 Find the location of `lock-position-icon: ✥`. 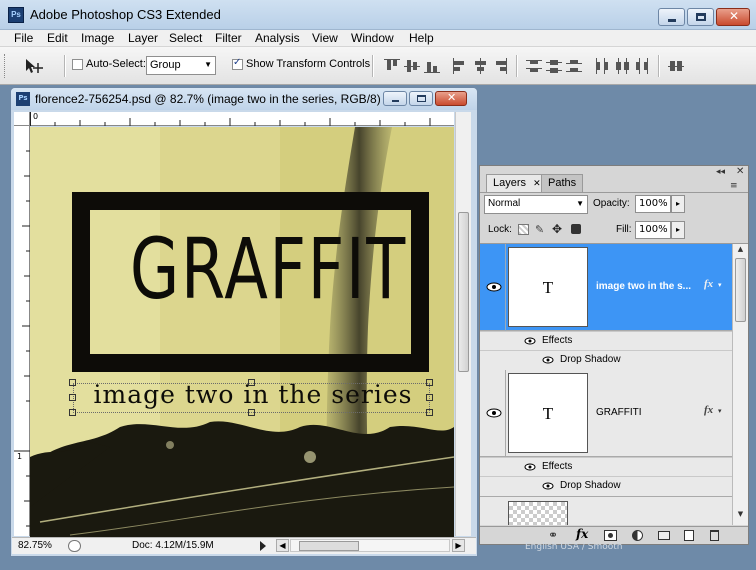

lock-position-icon: ✥ is located at coordinates (557, 229).